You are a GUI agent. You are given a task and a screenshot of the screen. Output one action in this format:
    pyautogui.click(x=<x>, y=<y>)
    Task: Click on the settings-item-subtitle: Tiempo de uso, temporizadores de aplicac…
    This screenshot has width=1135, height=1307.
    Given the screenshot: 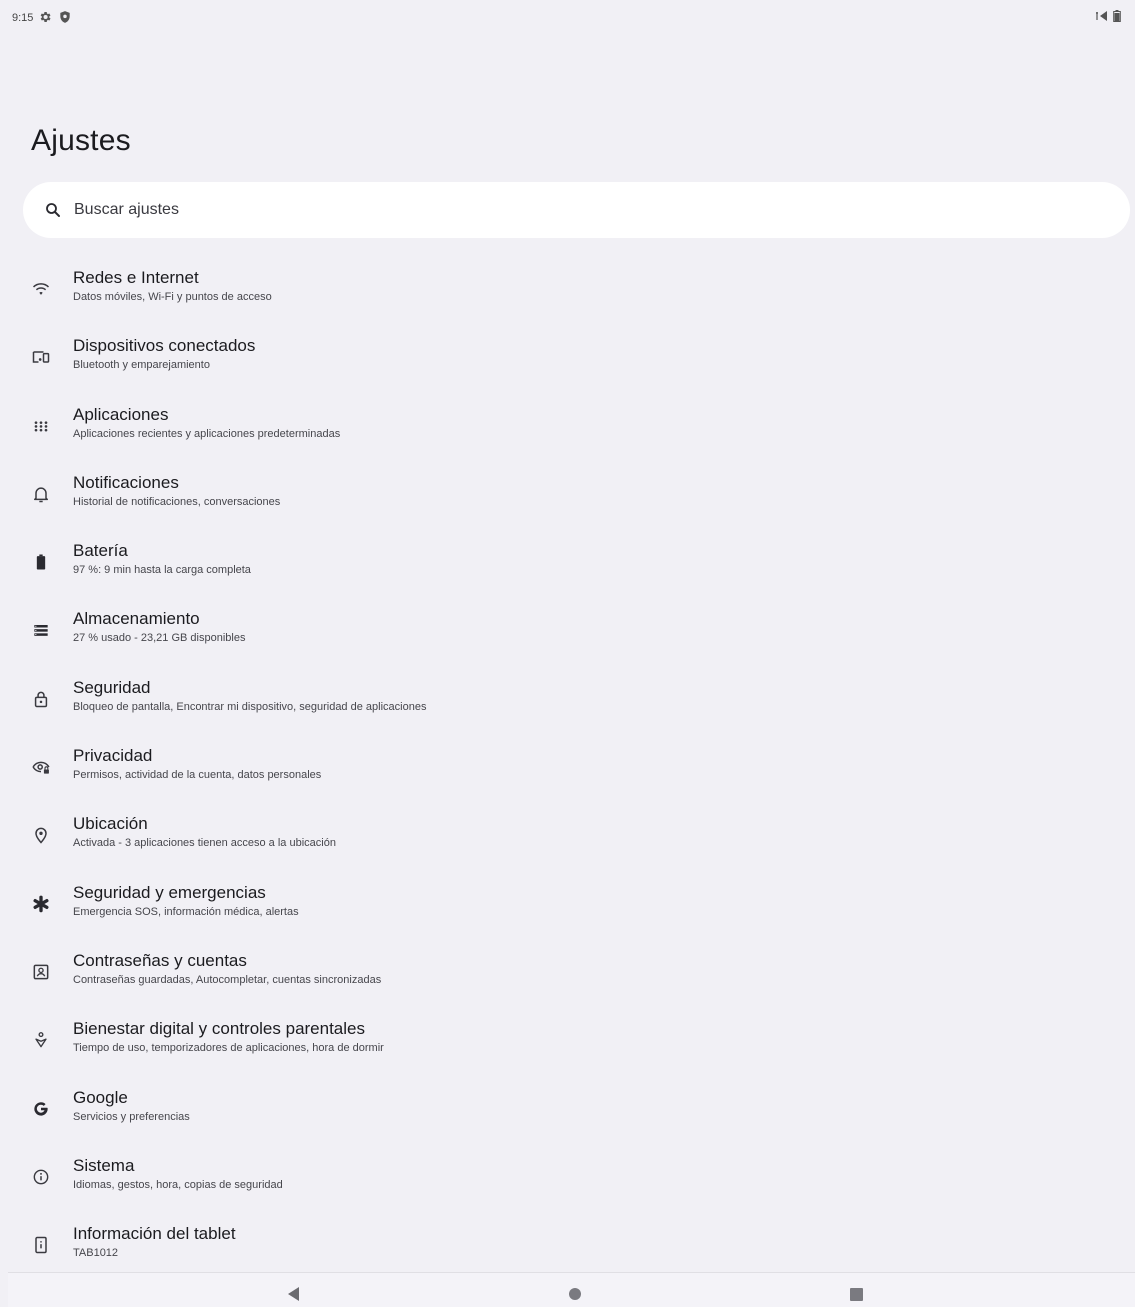 What is the action you would take?
    pyautogui.click(x=228, y=1048)
    